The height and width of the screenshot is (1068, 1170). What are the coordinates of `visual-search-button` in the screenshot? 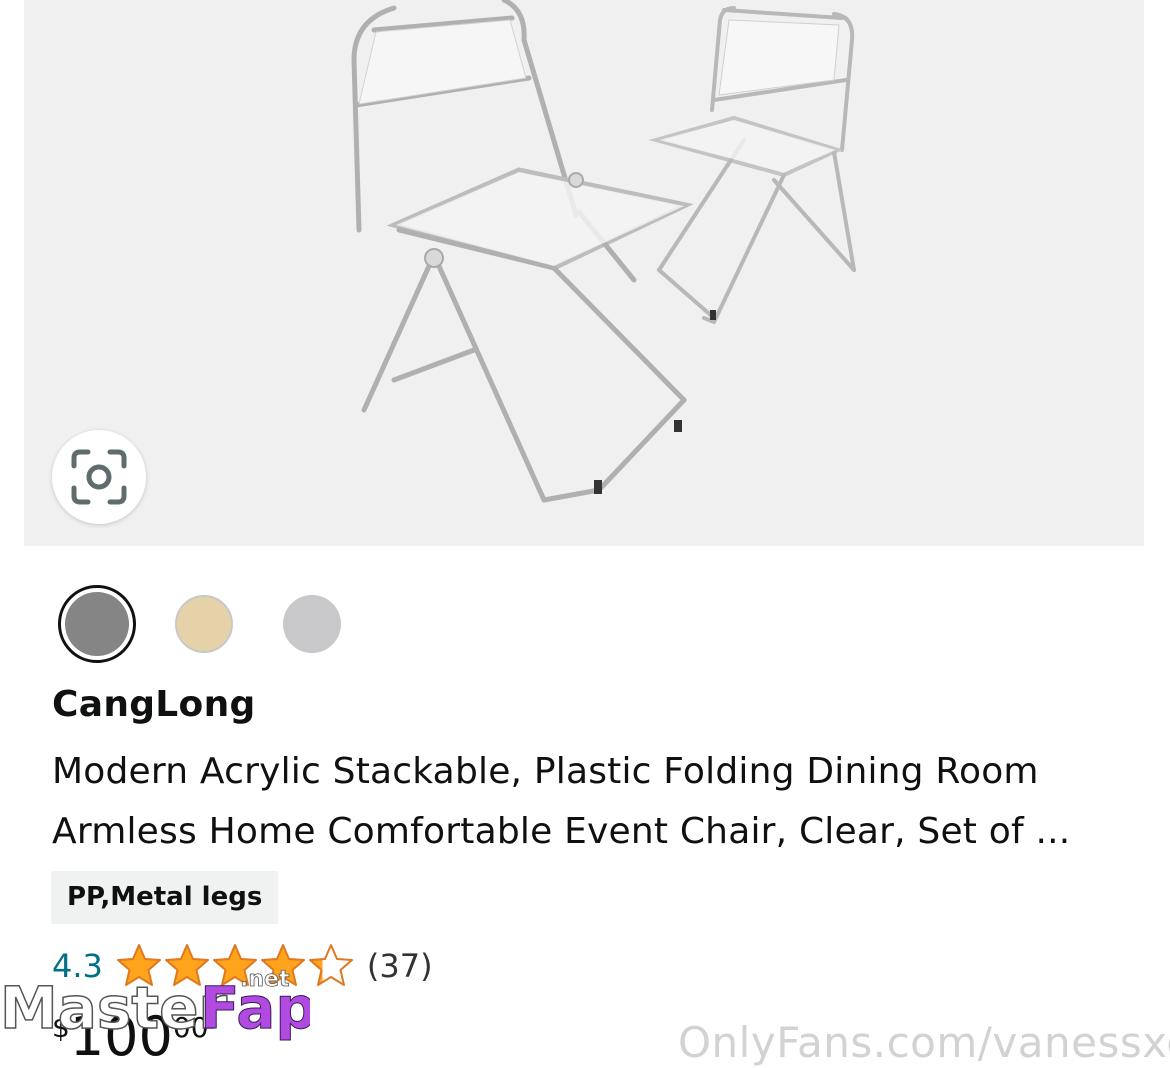 It's located at (99, 477).